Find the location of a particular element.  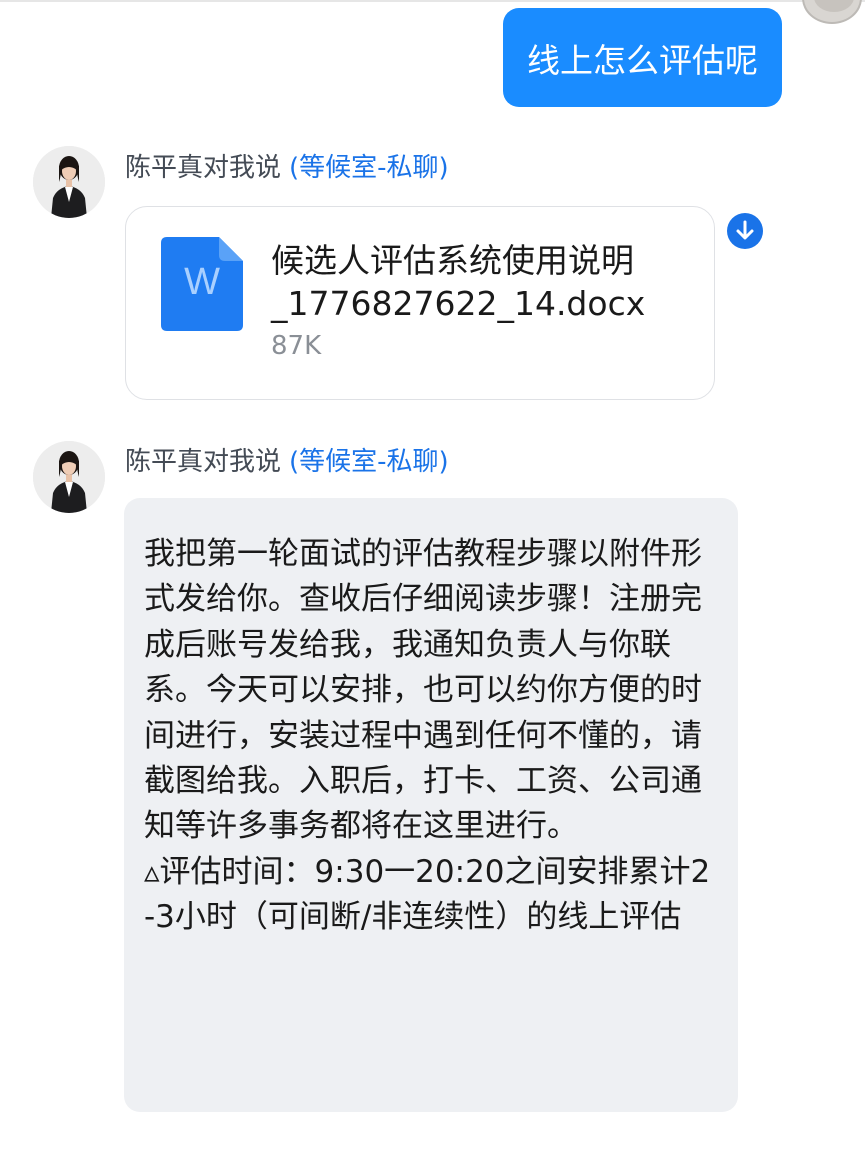

outgoing-message-bubble: 线上怎么评估呢 is located at coordinates (642, 57).